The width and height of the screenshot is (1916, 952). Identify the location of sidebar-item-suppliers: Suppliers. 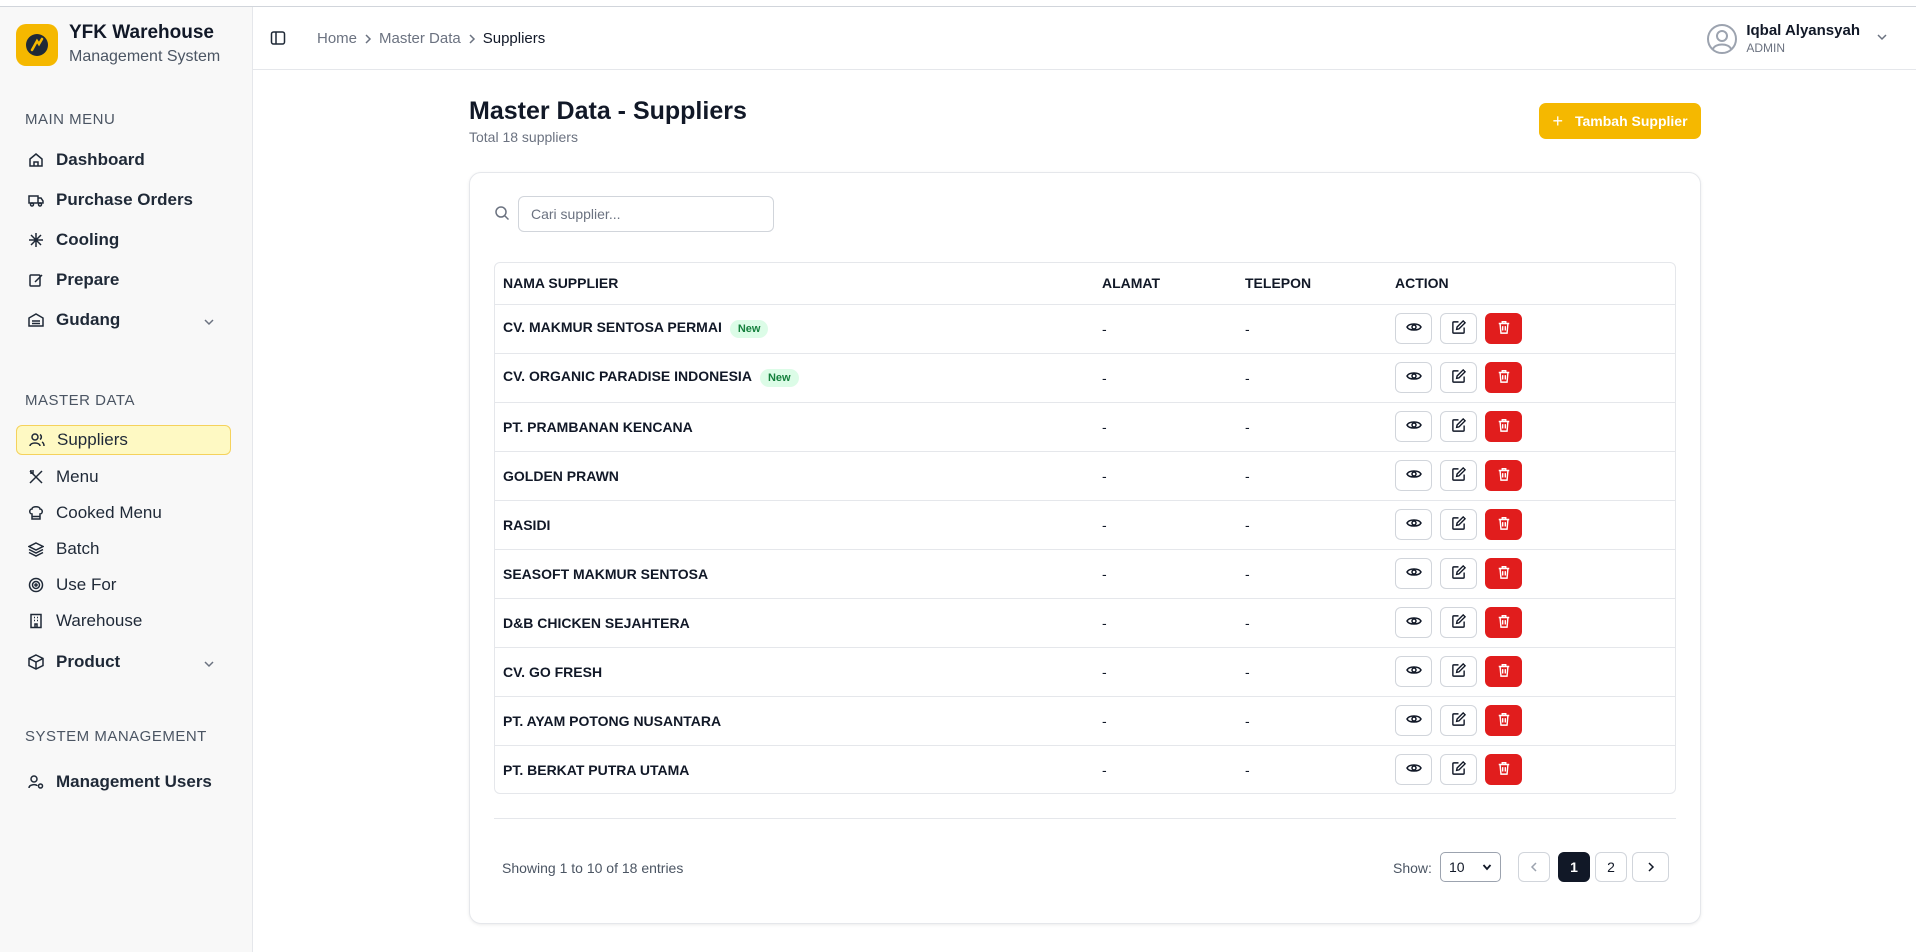
(123, 440).